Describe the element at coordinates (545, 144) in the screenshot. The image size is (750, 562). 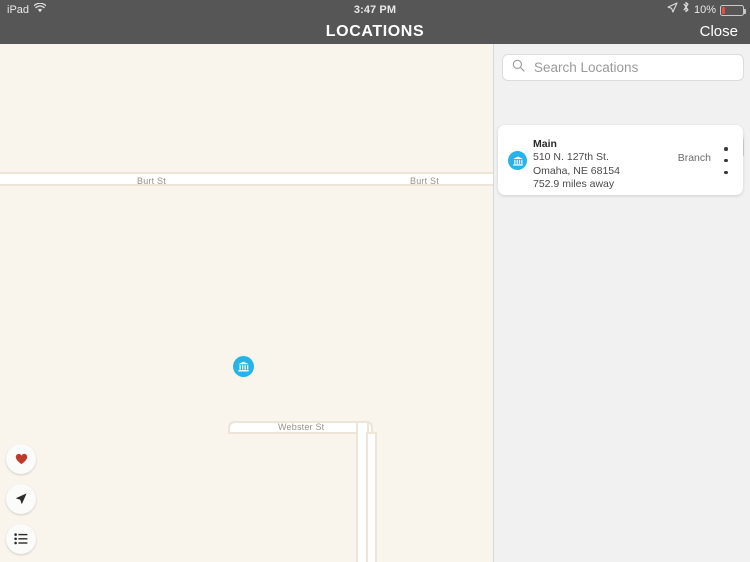
I see `location-name: Main` at that location.